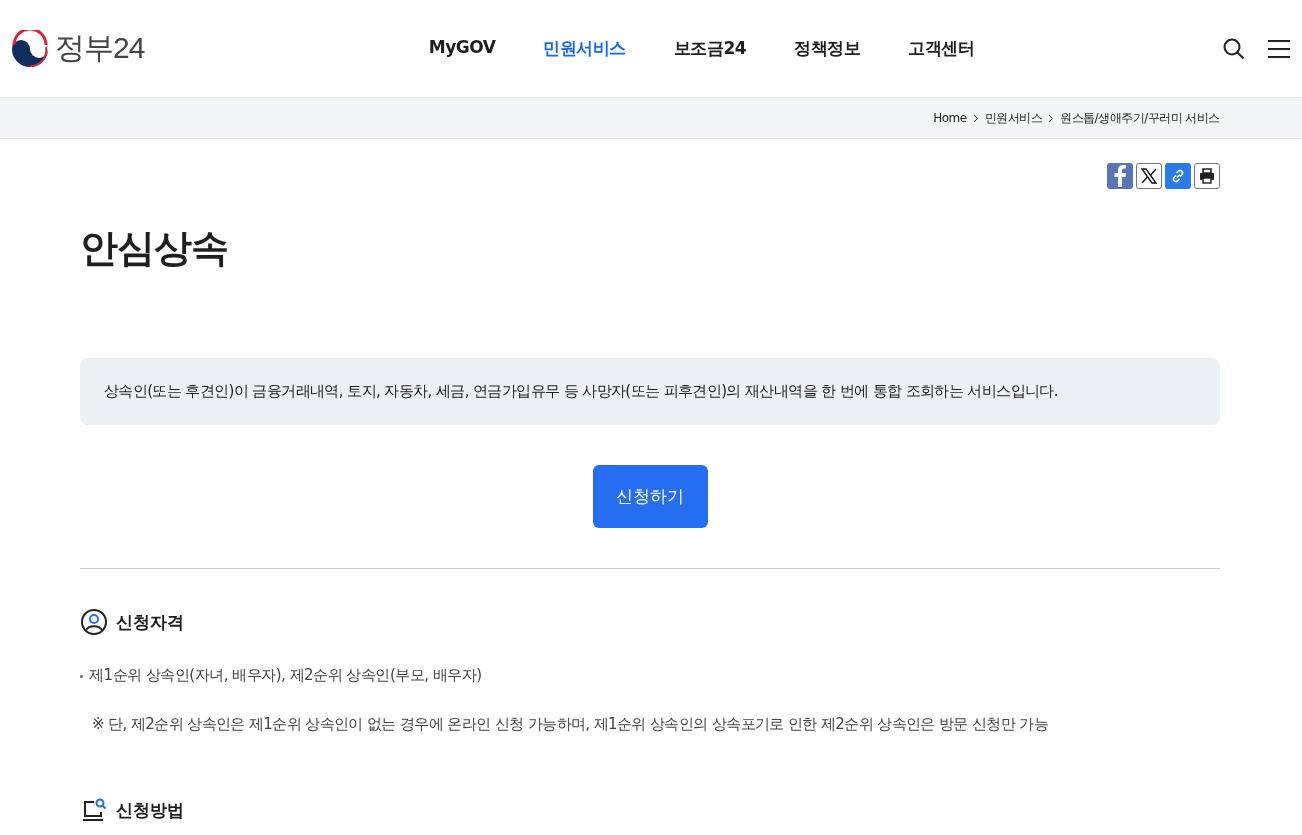  I want to click on nav-menu-item: 보조금24, so click(710, 48).